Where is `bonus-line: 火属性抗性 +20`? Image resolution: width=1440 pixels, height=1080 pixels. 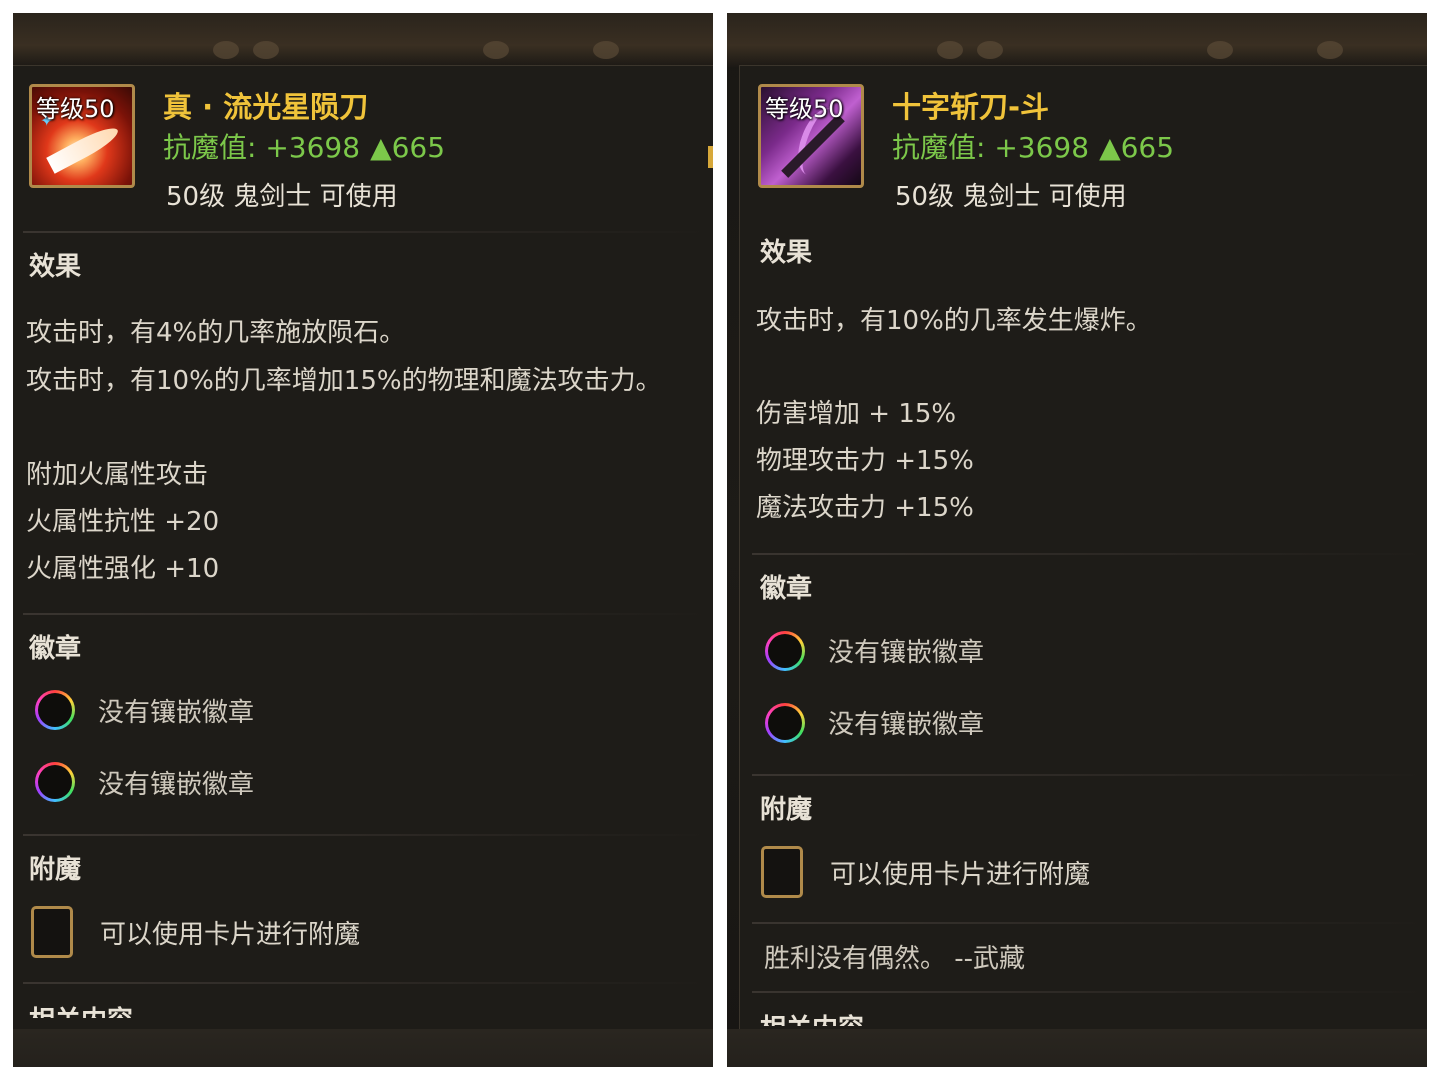
bonus-line: 火属性抗性 +20 is located at coordinates (123, 522).